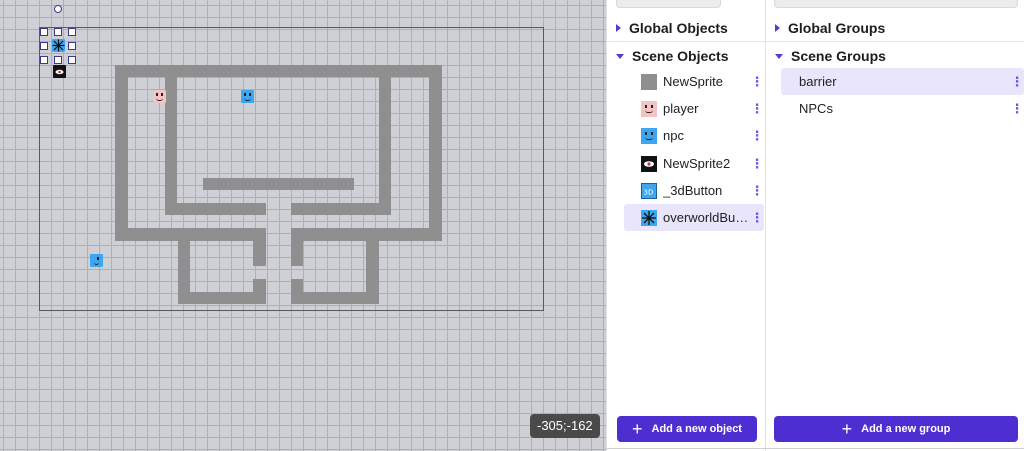  I want to click on 3d-button-icon: 3D, so click(649, 190).